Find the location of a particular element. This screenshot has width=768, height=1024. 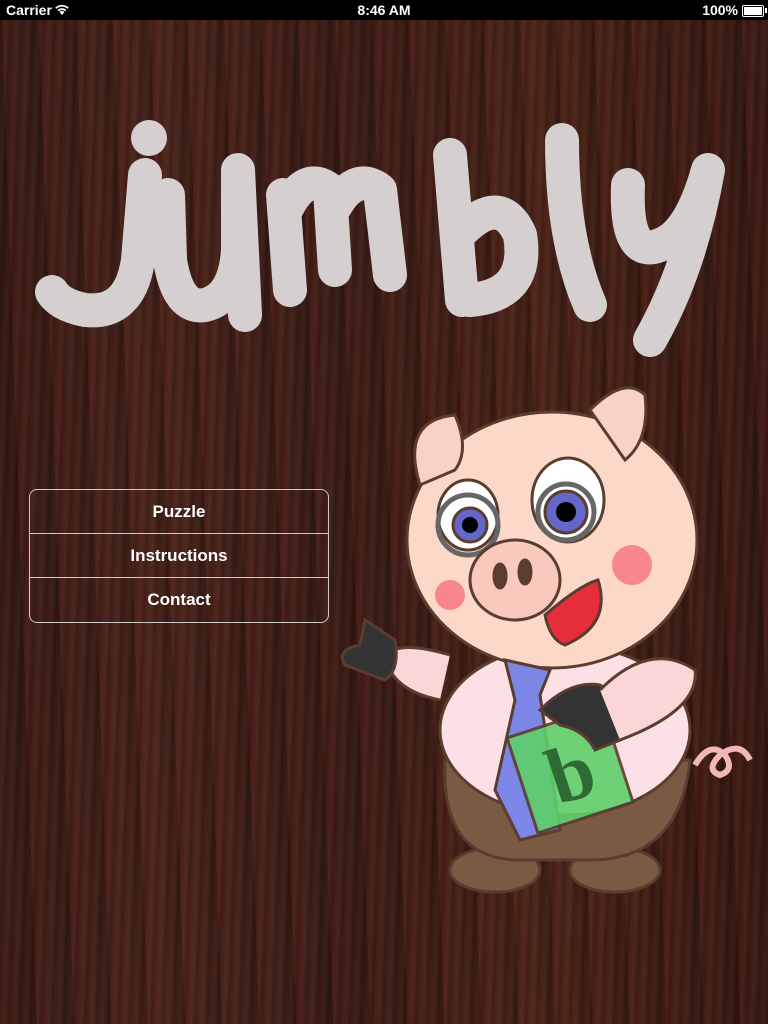

logo-dot is located at coordinates (149, 138).